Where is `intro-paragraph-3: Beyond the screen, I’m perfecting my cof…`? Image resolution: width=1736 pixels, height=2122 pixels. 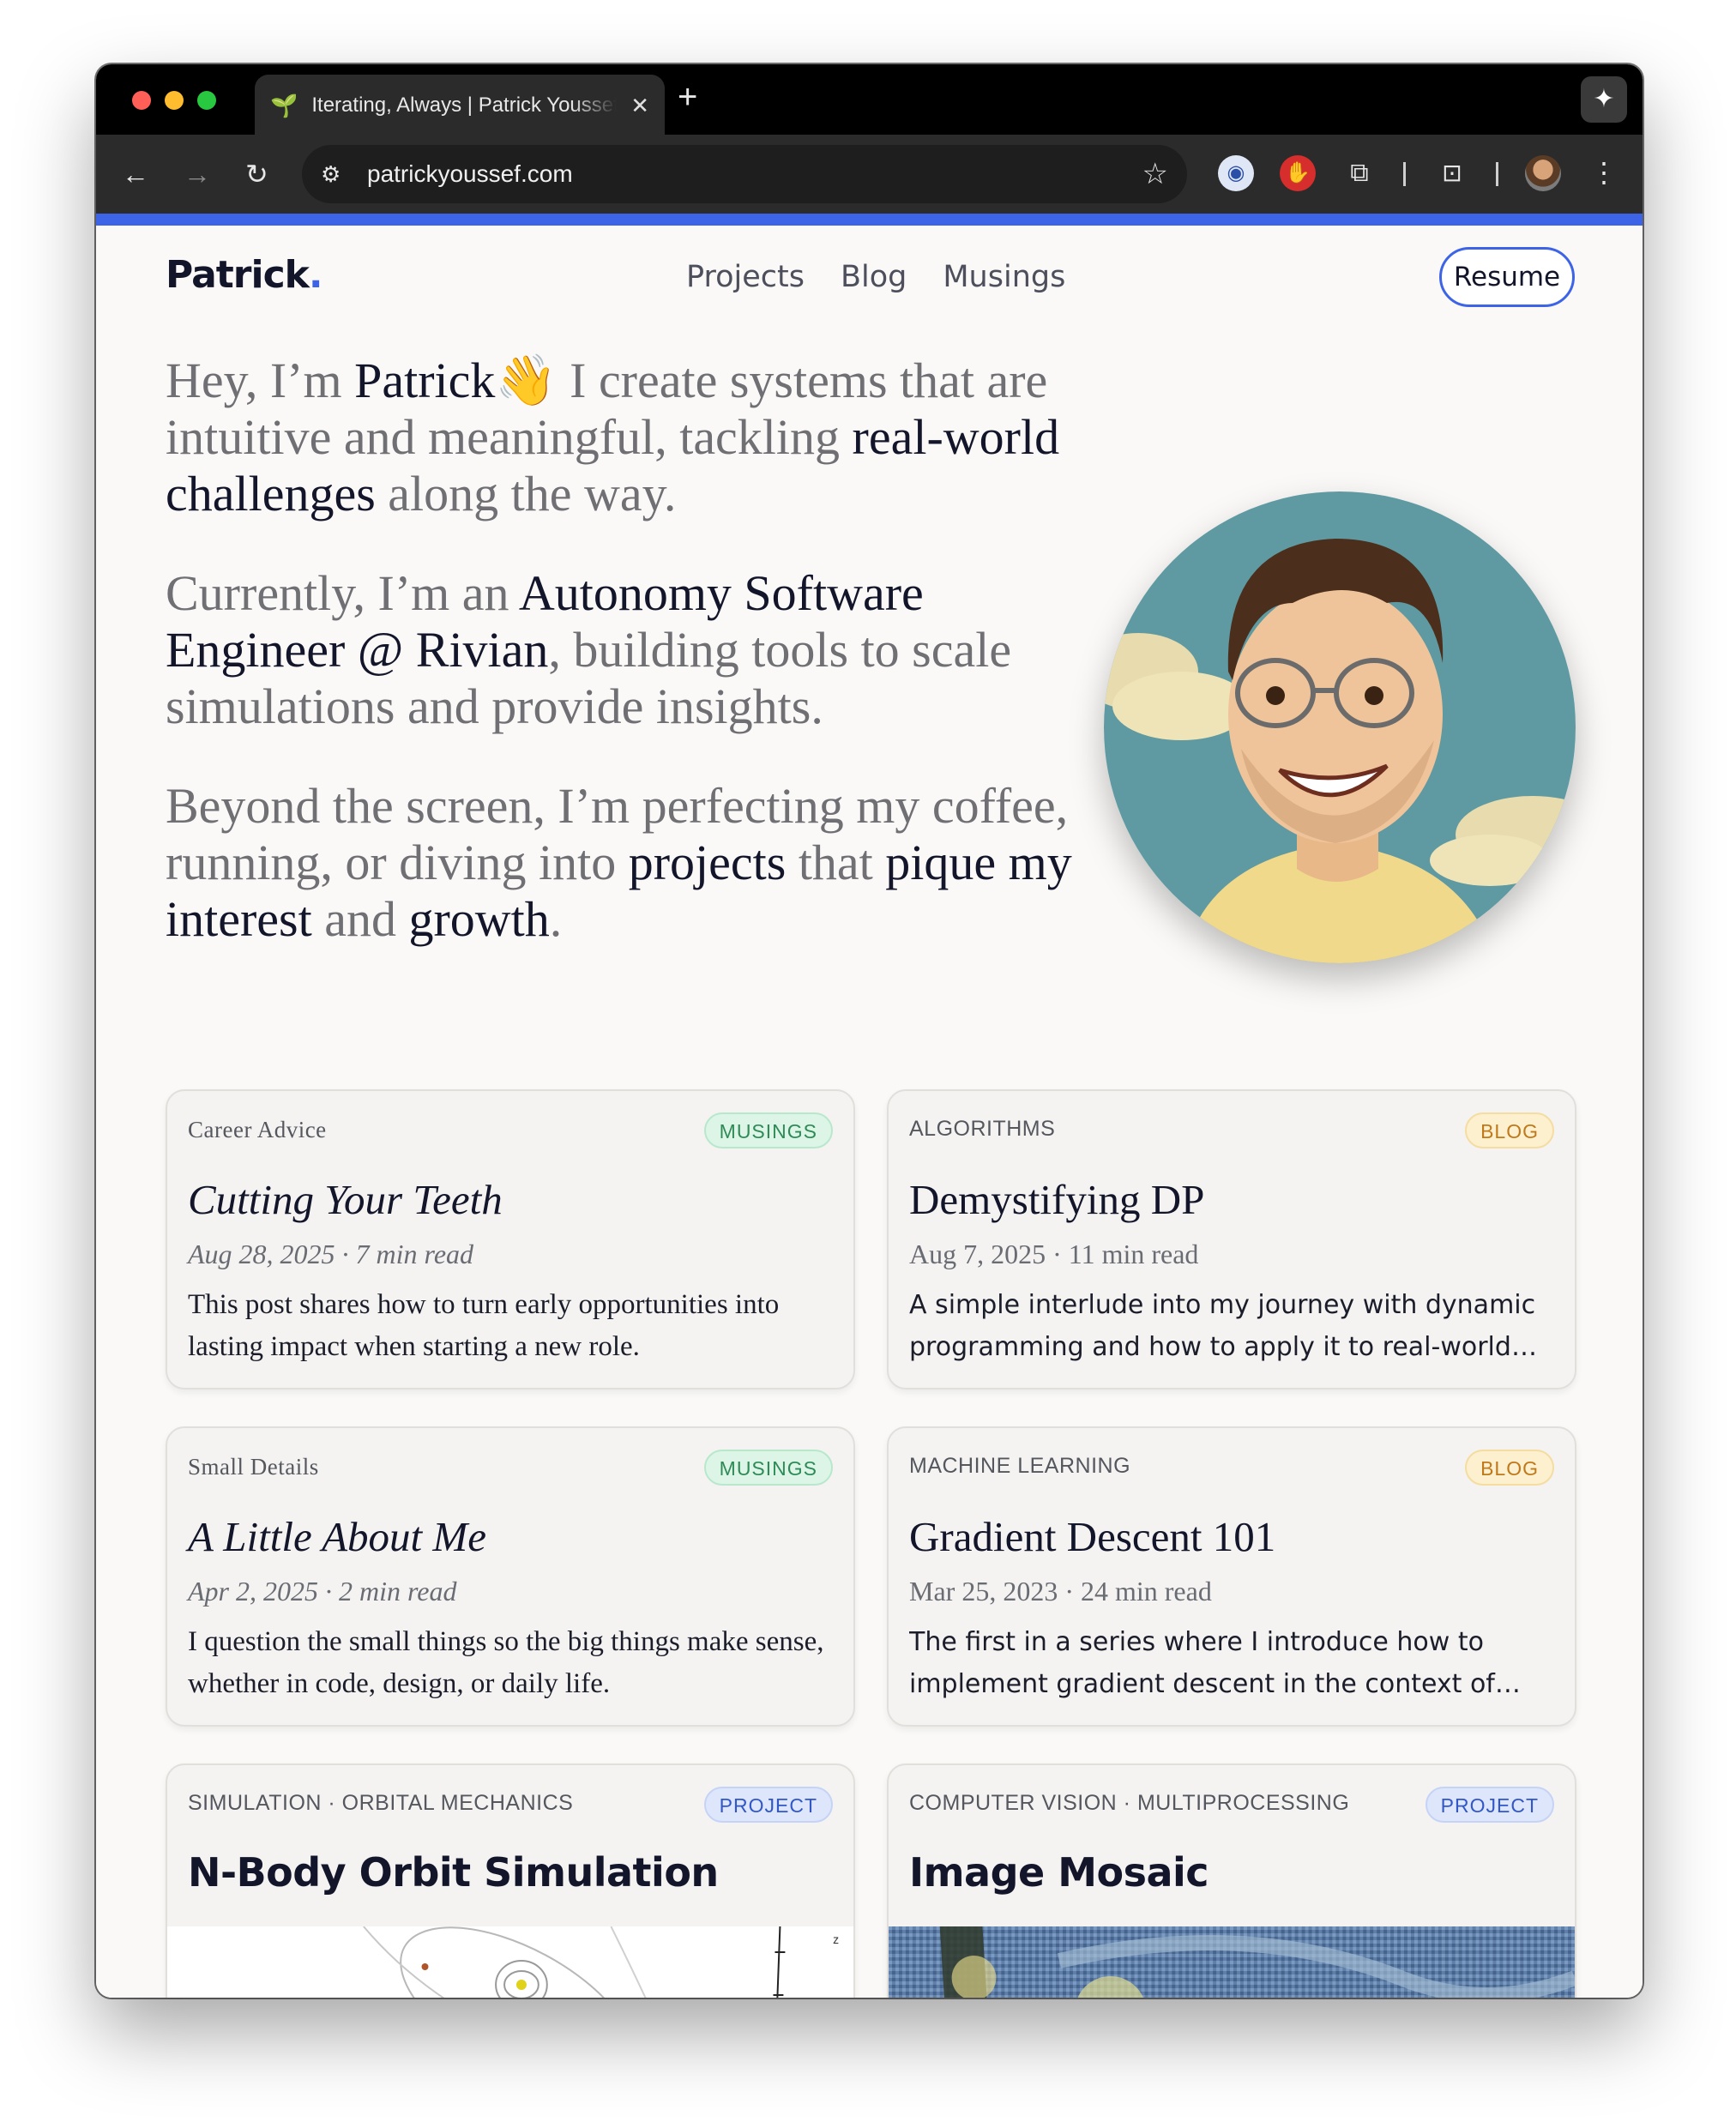 intro-paragraph-3: Beyond the screen, I’m perfecting my cof… is located at coordinates (629, 863).